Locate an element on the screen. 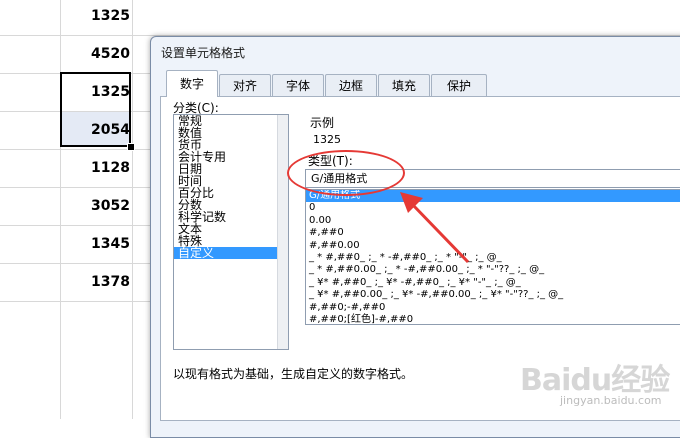  type-item: #,##0 is located at coordinates (493, 233).